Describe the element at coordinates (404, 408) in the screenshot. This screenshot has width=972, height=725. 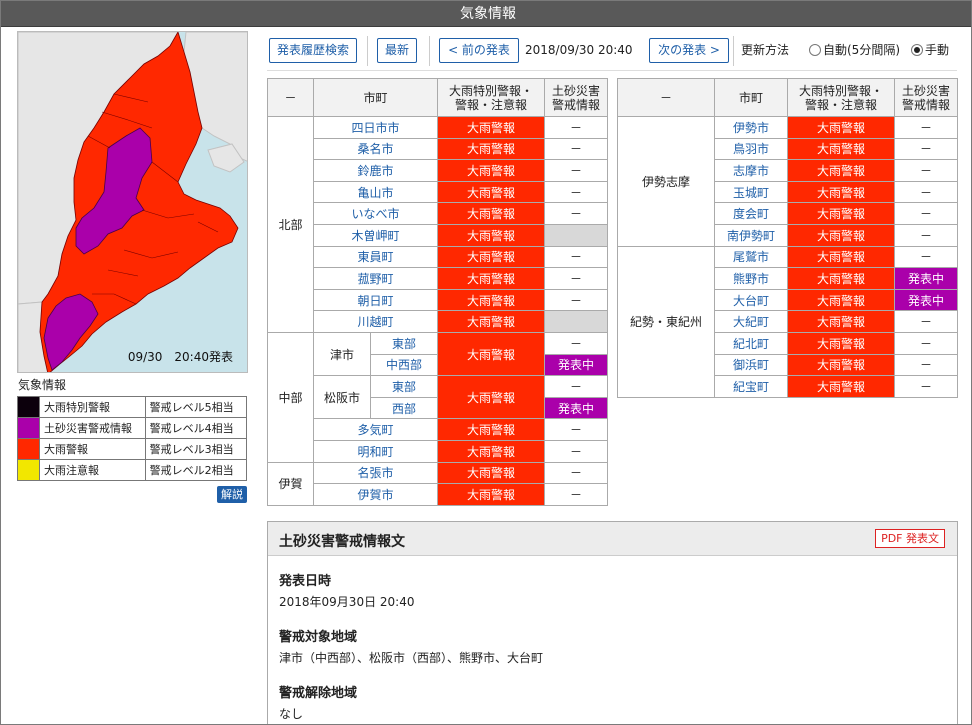
I see `subarea-link: 西部` at that location.